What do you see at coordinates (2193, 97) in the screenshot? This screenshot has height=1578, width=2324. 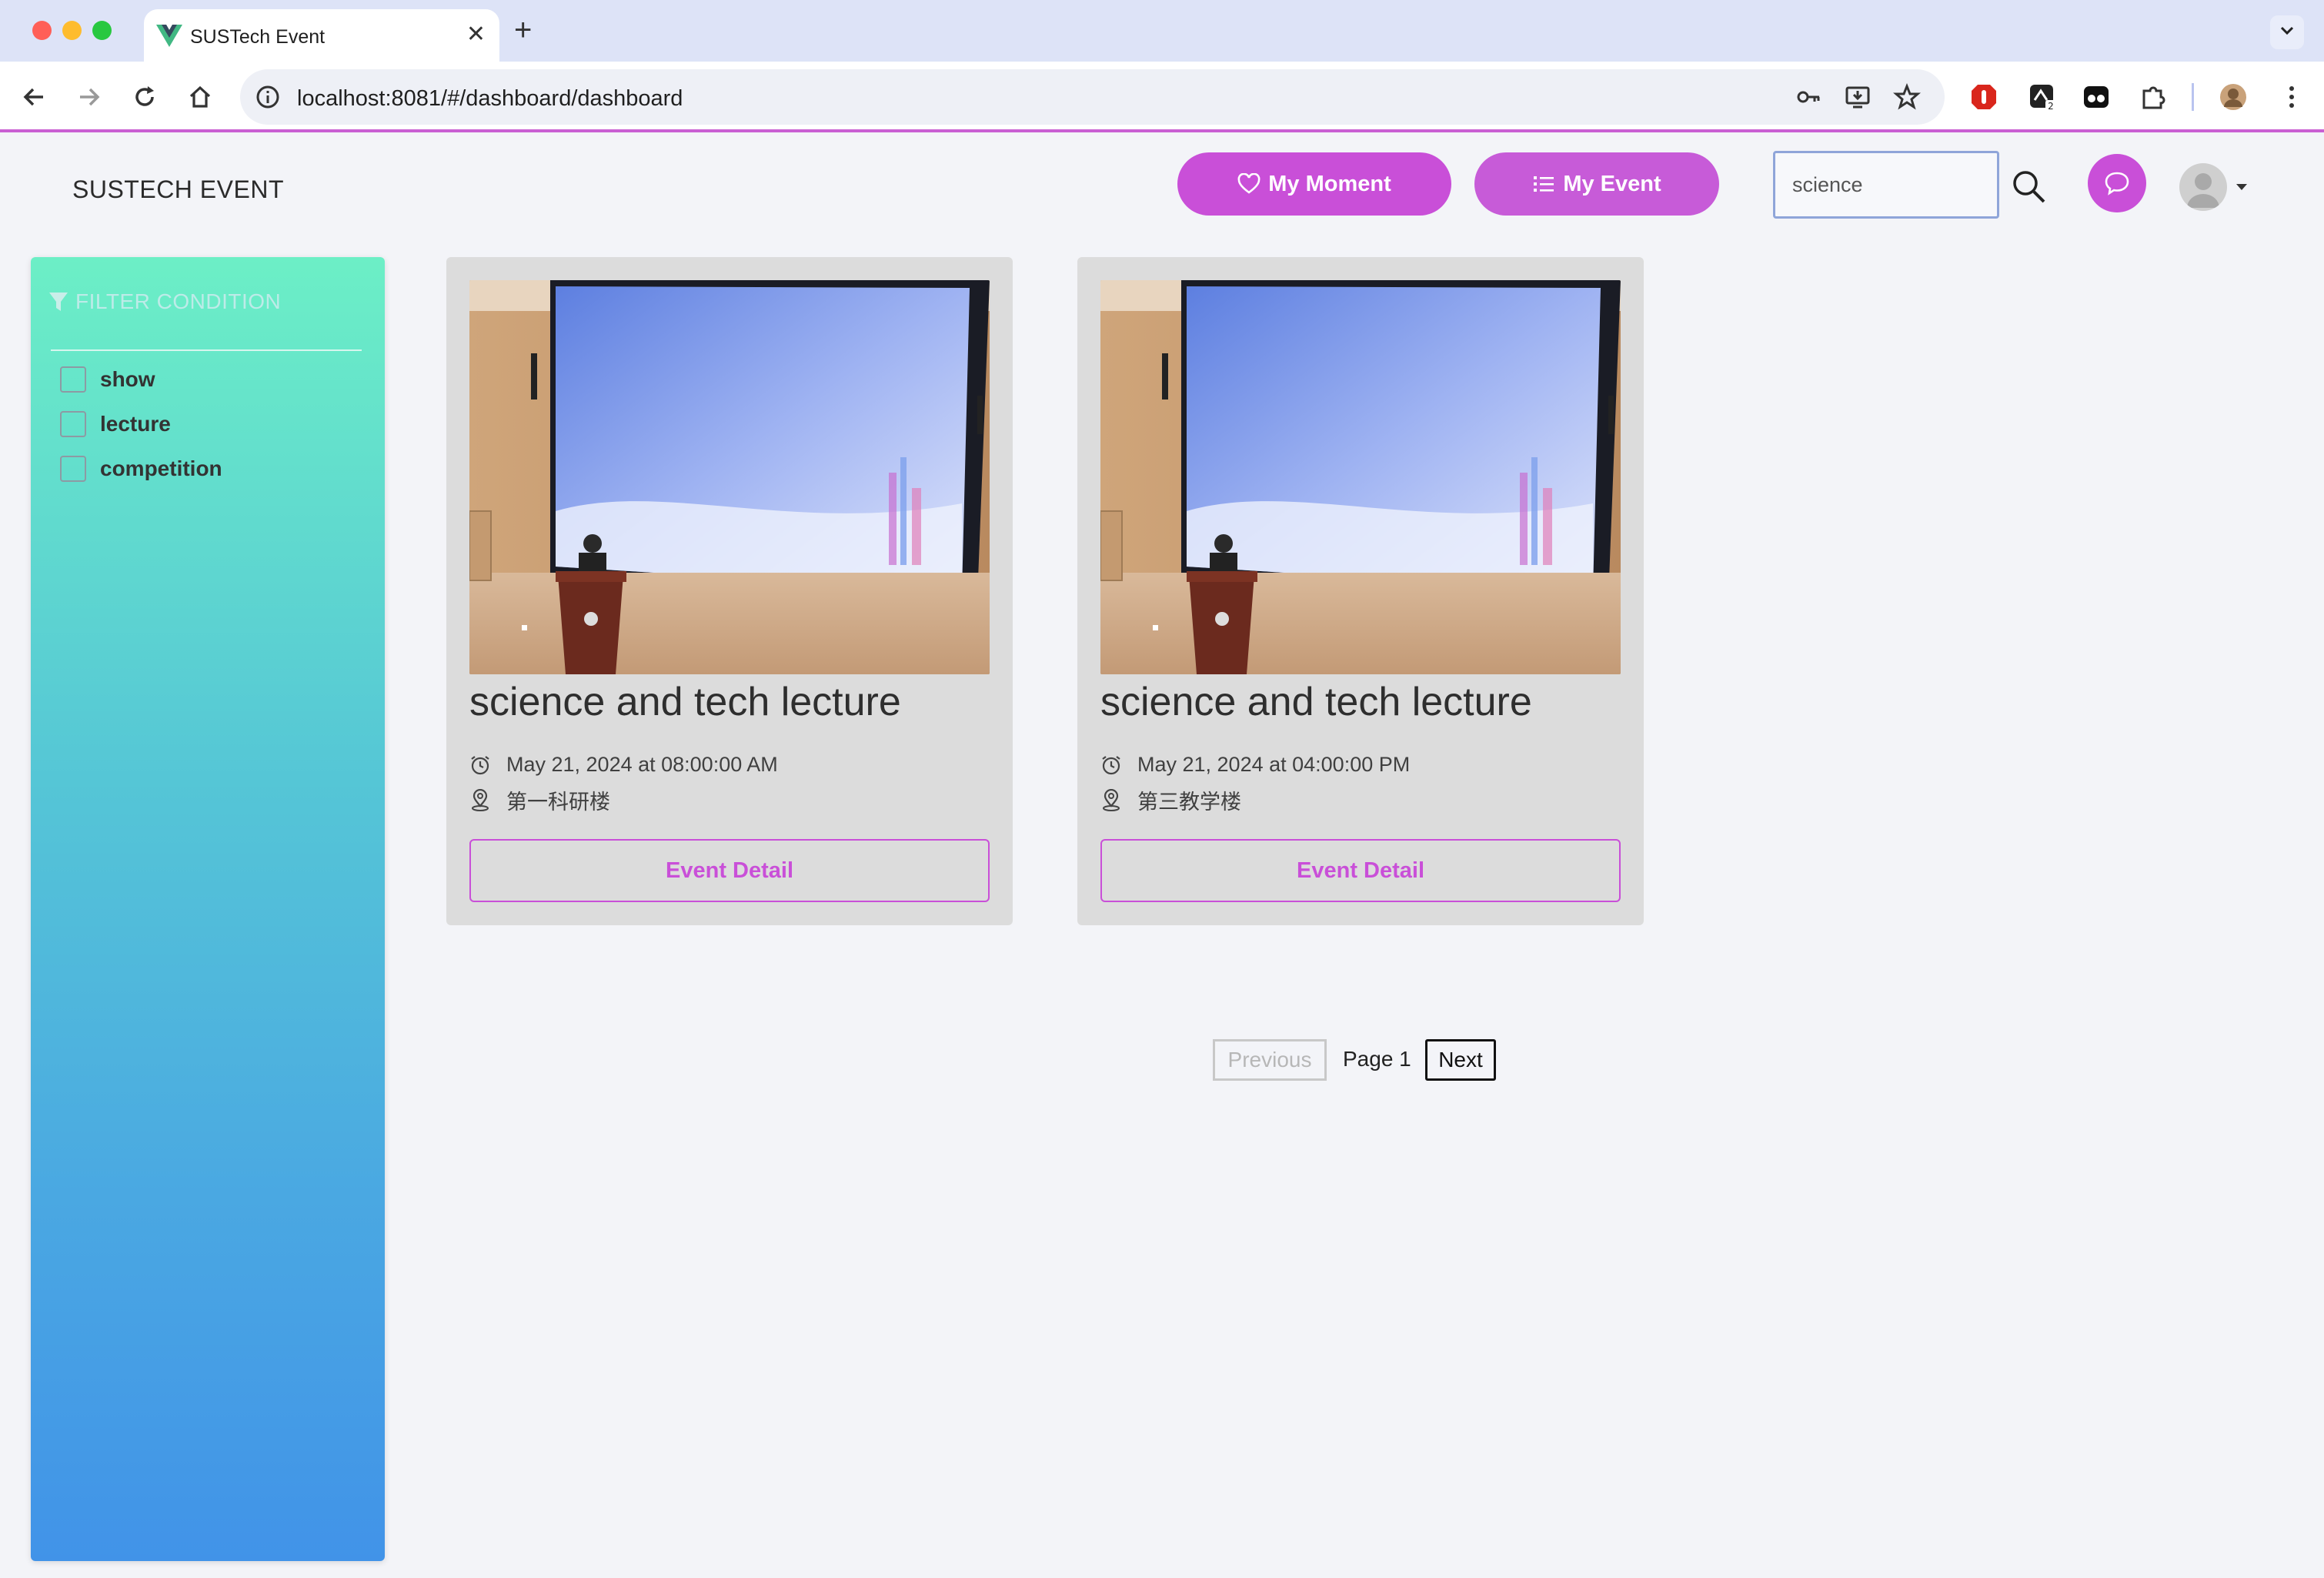 I see `toolbar-divider` at bounding box center [2193, 97].